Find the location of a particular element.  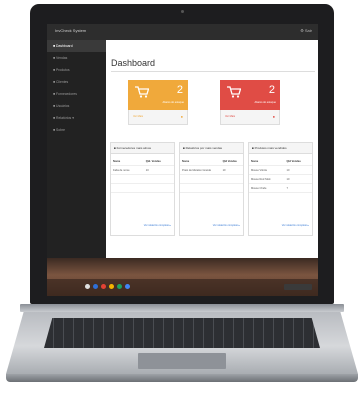

table-row: Prato de Metalon Grande 10 is located at coordinates (211, 170).